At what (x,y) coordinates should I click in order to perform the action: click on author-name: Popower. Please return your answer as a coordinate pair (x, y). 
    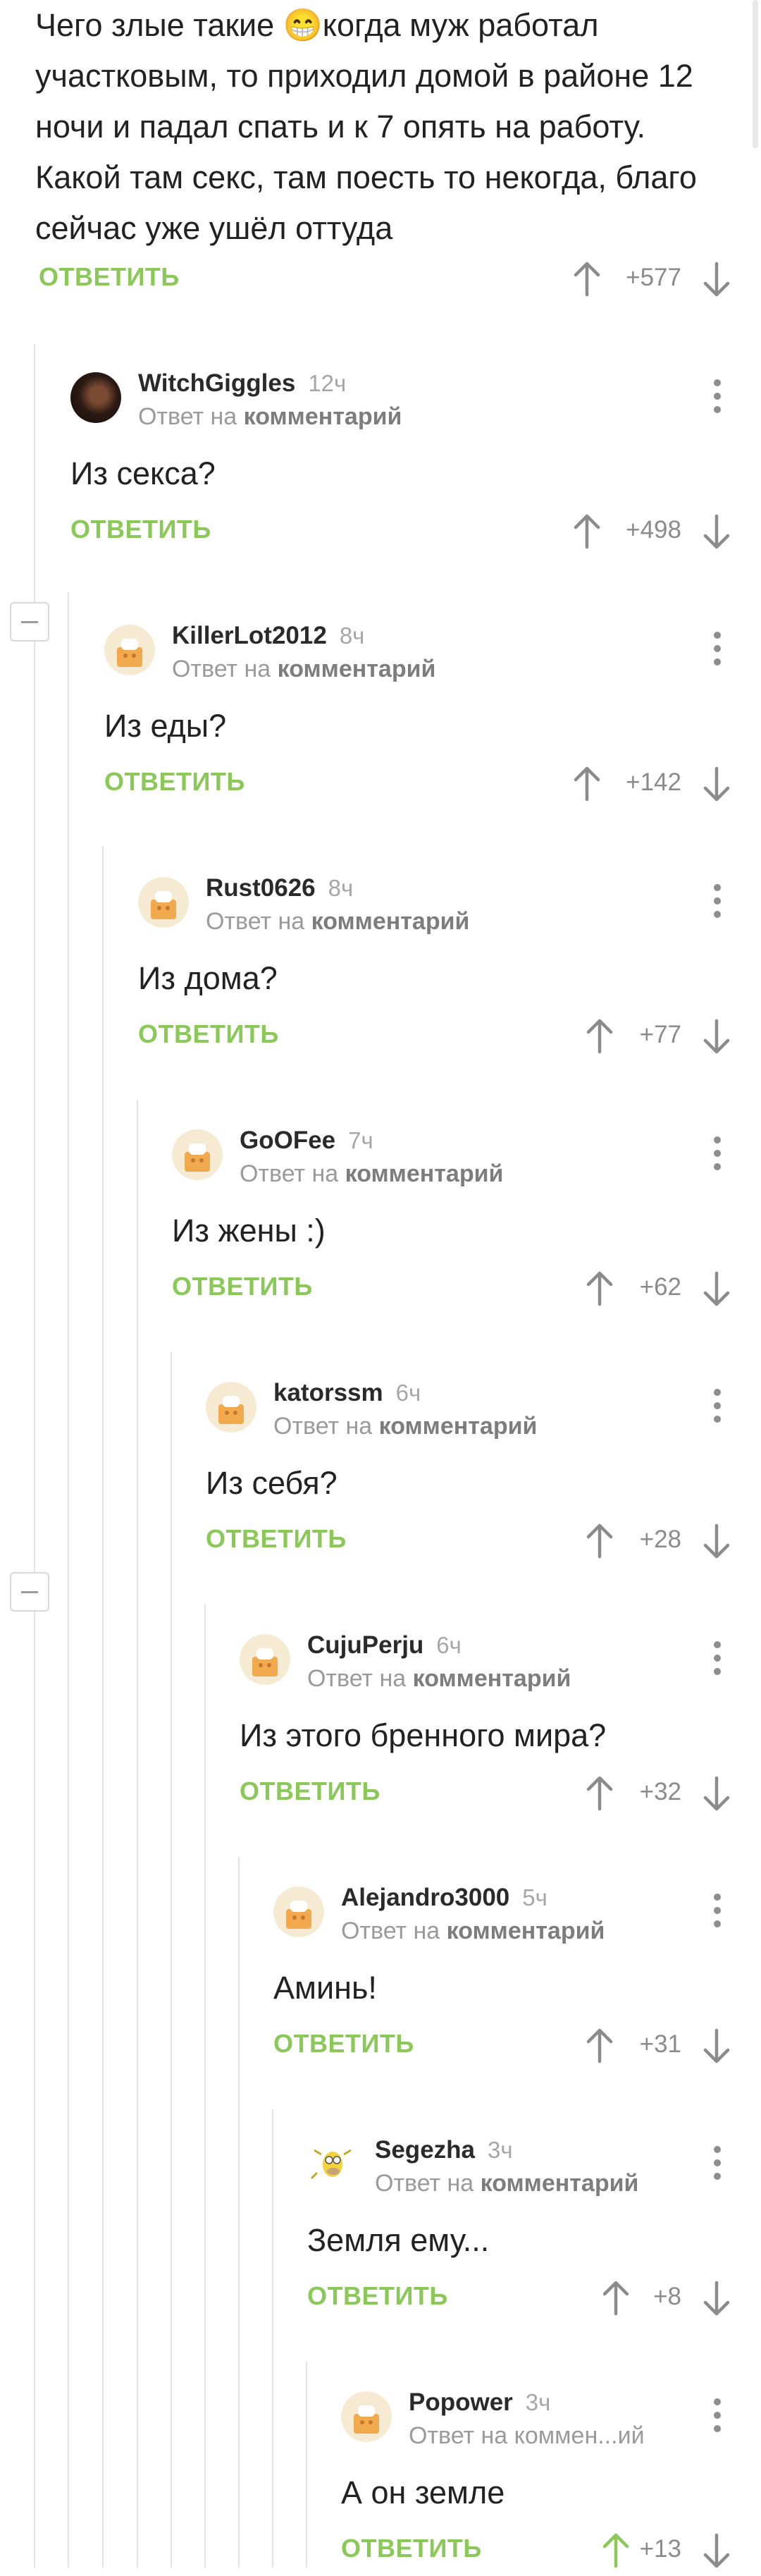
    Looking at the image, I should click on (461, 2402).